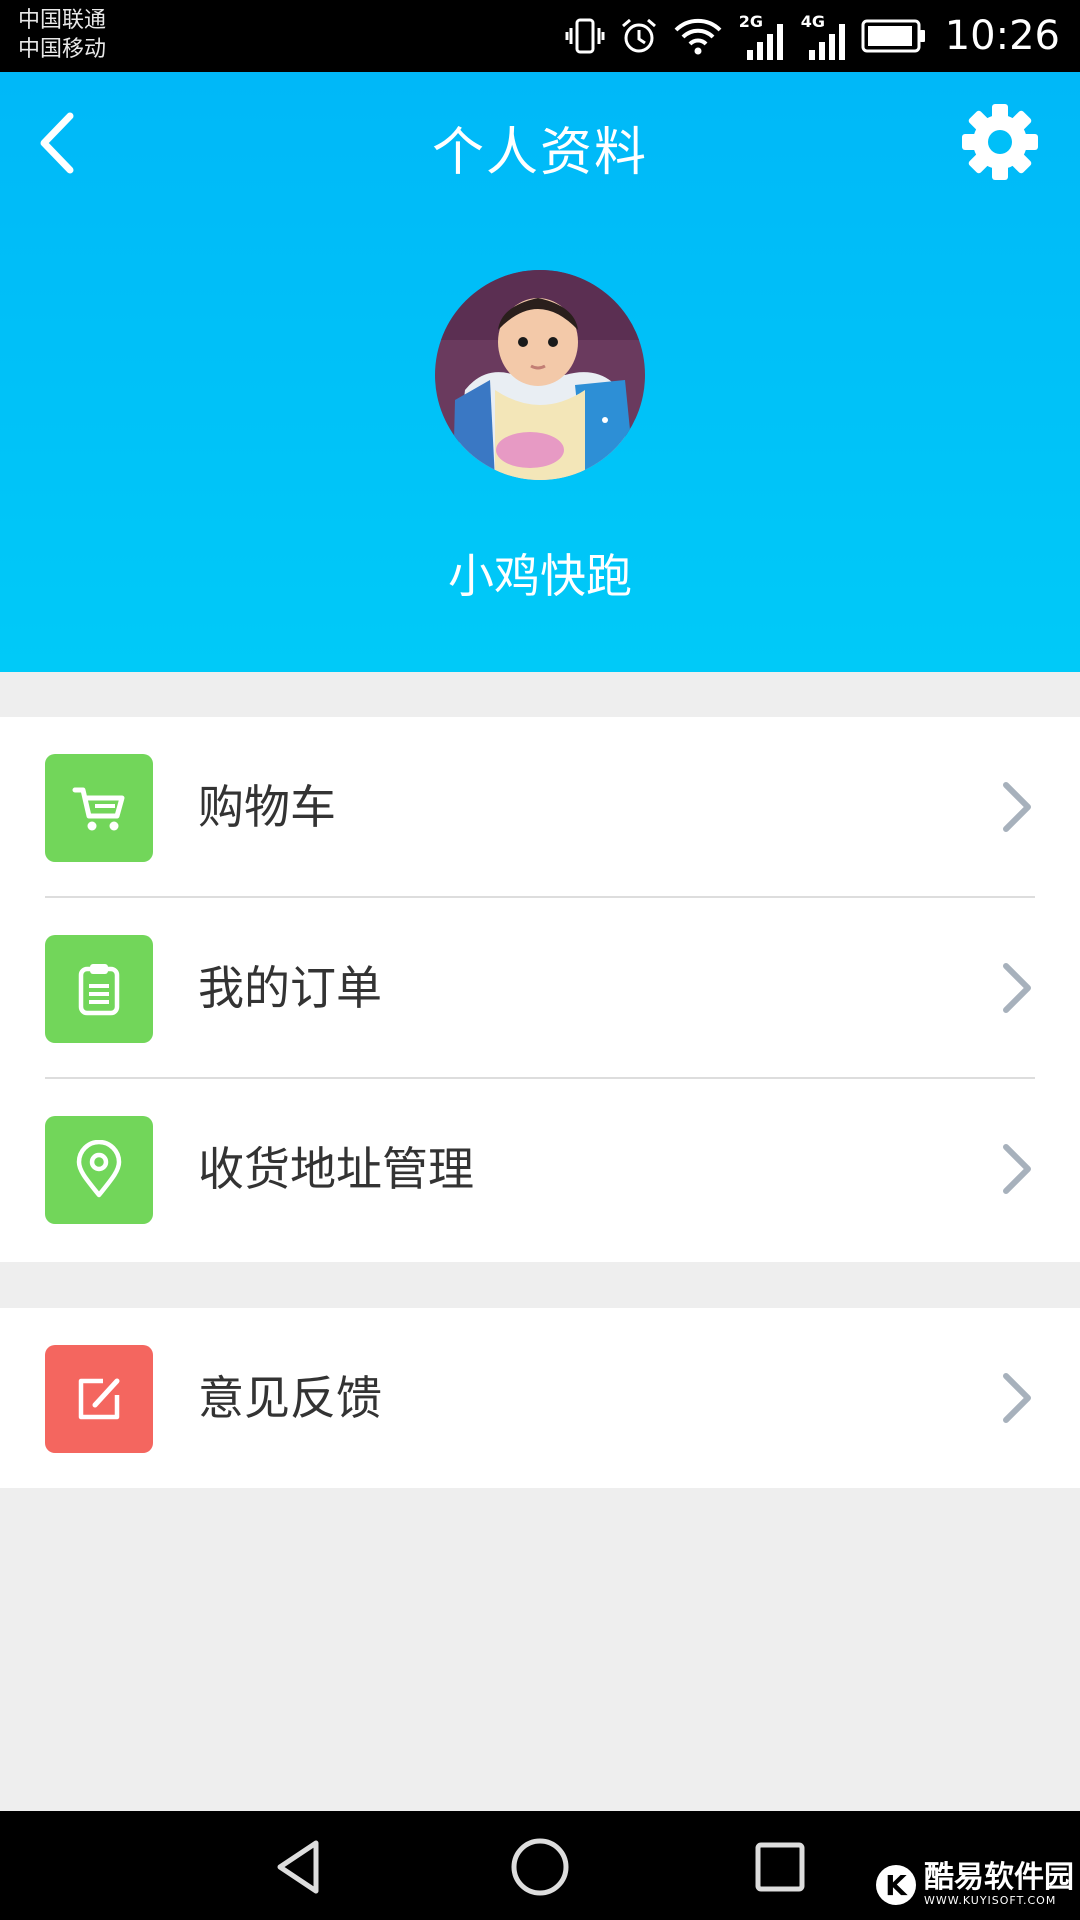 The image size is (1080, 1920). I want to click on wifi-icon, so click(698, 36).